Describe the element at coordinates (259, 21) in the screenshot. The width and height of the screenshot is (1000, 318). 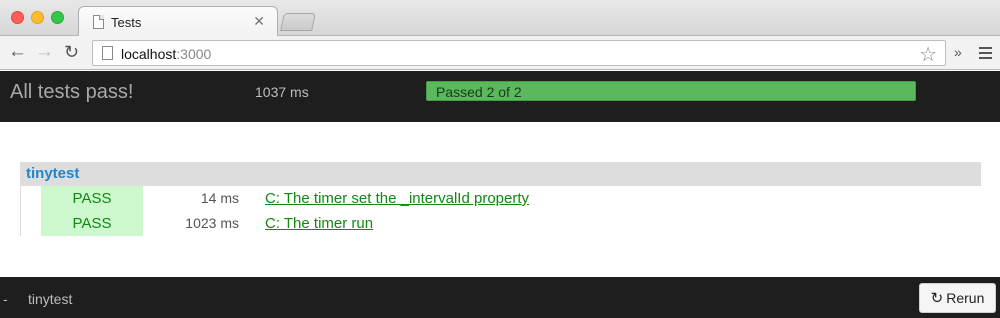
I see `close-tab-icon: ✕` at that location.